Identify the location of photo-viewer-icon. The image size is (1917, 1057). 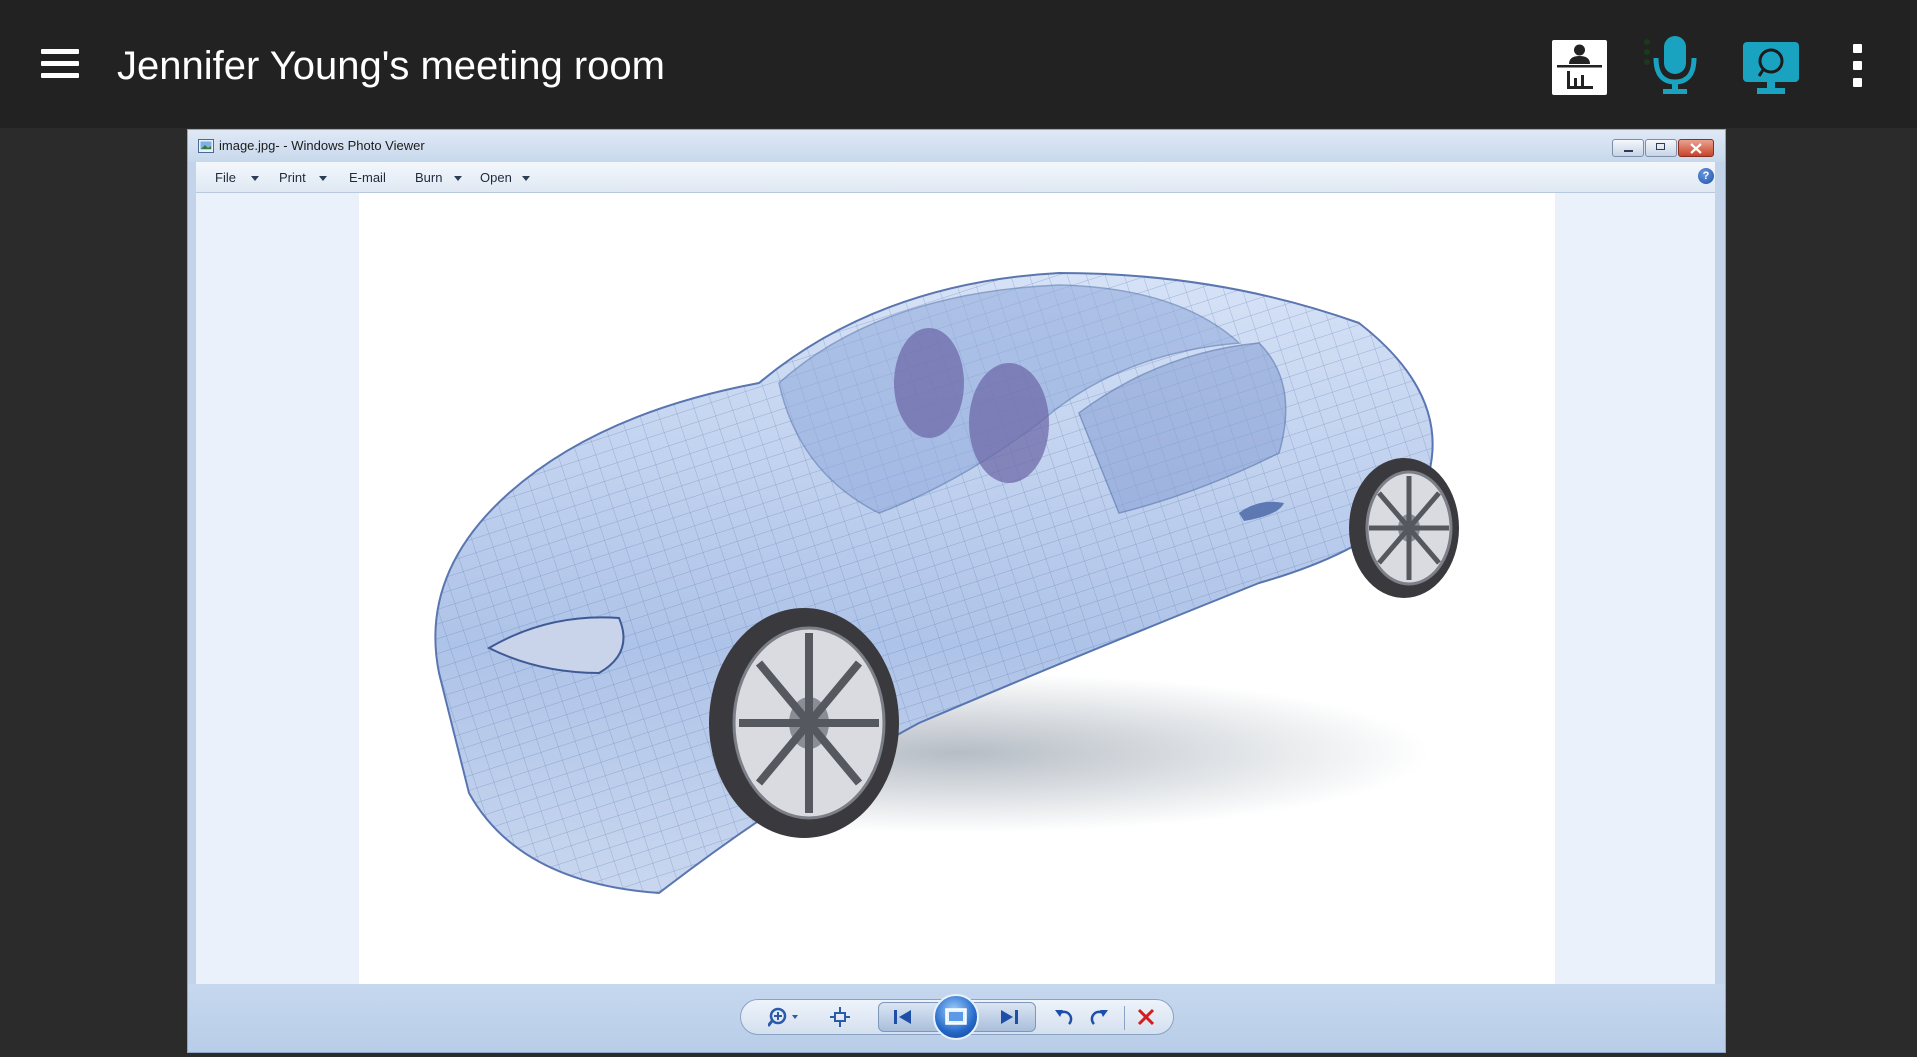
(206, 146).